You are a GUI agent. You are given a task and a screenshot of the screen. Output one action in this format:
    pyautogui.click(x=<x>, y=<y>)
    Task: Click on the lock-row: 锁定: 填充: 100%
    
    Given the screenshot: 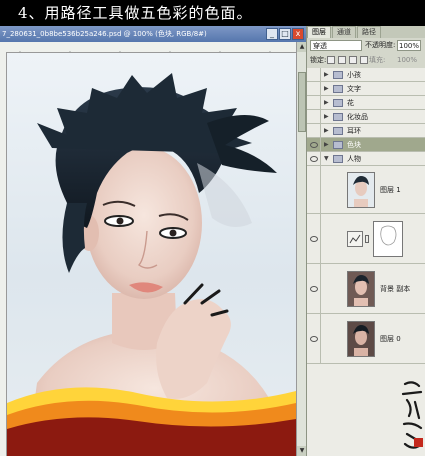 What is the action you would take?
    pyautogui.click(x=366, y=60)
    